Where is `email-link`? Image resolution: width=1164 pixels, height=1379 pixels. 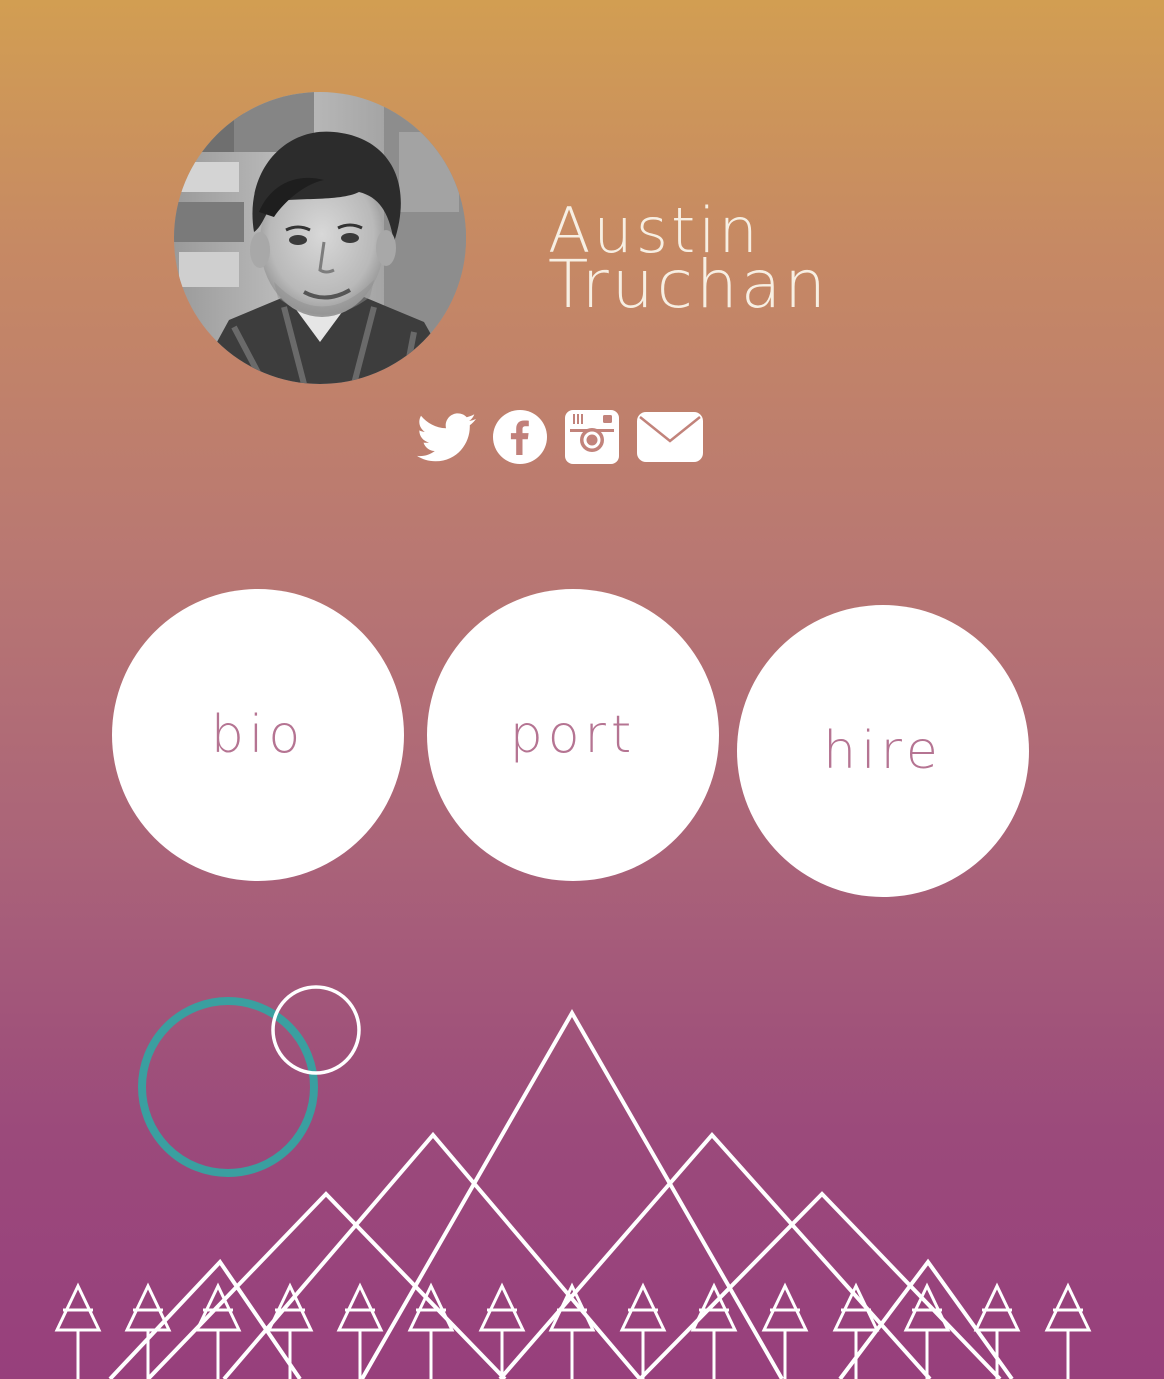 email-link is located at coordinates (670, 439).